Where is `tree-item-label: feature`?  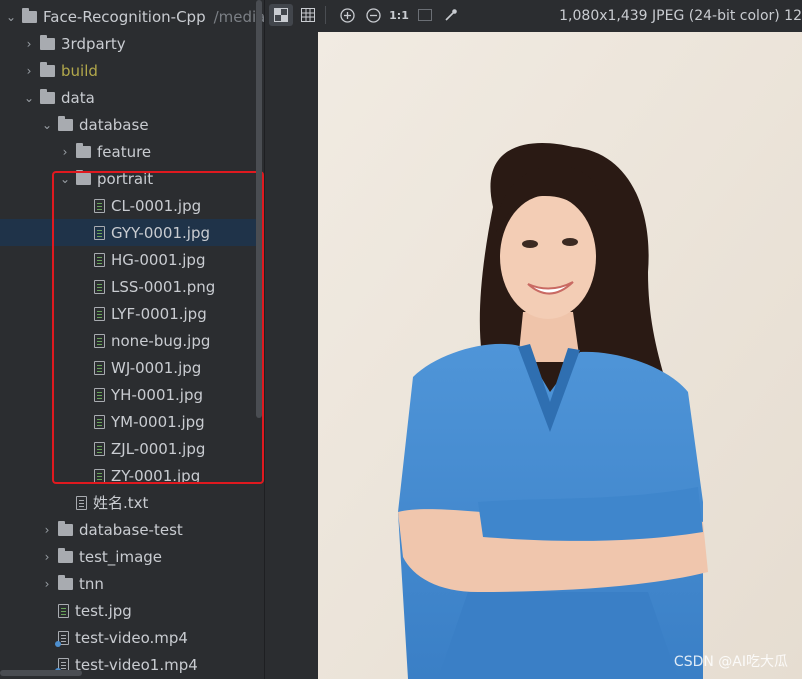 tree-item-label: feature is located at coordinates (124, 151).